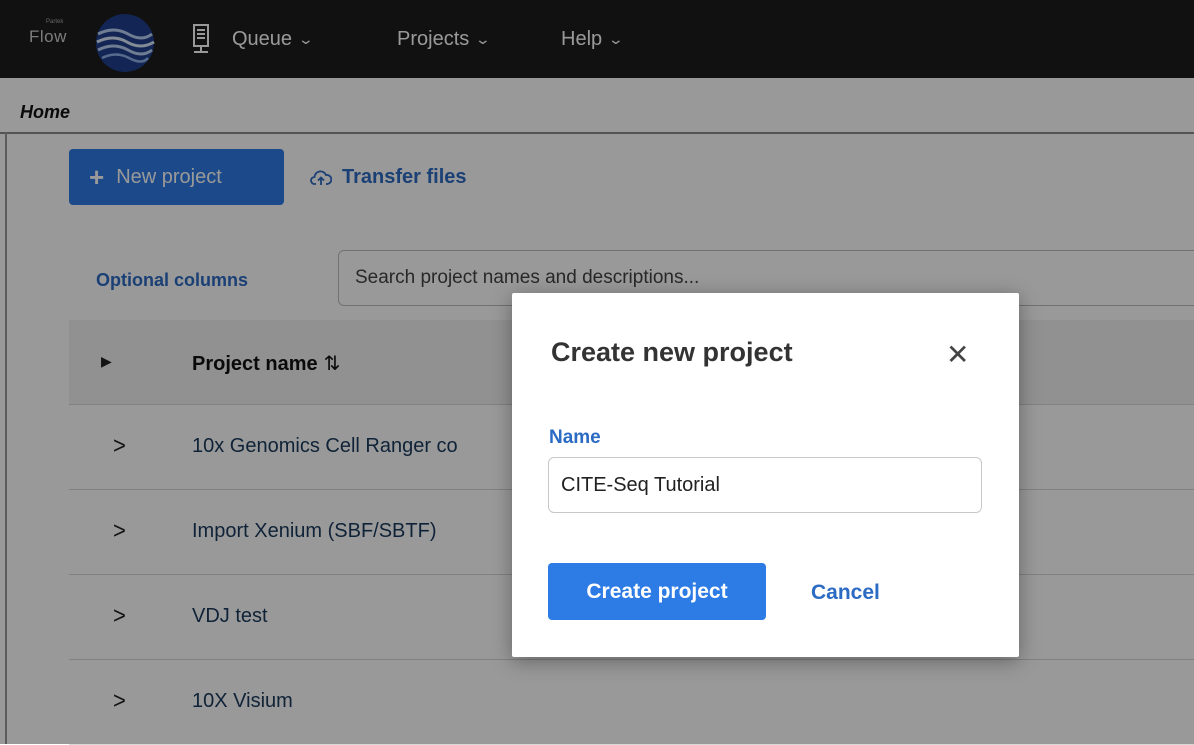  I want to click on dialog-title: Create new project, so click(672, 352).